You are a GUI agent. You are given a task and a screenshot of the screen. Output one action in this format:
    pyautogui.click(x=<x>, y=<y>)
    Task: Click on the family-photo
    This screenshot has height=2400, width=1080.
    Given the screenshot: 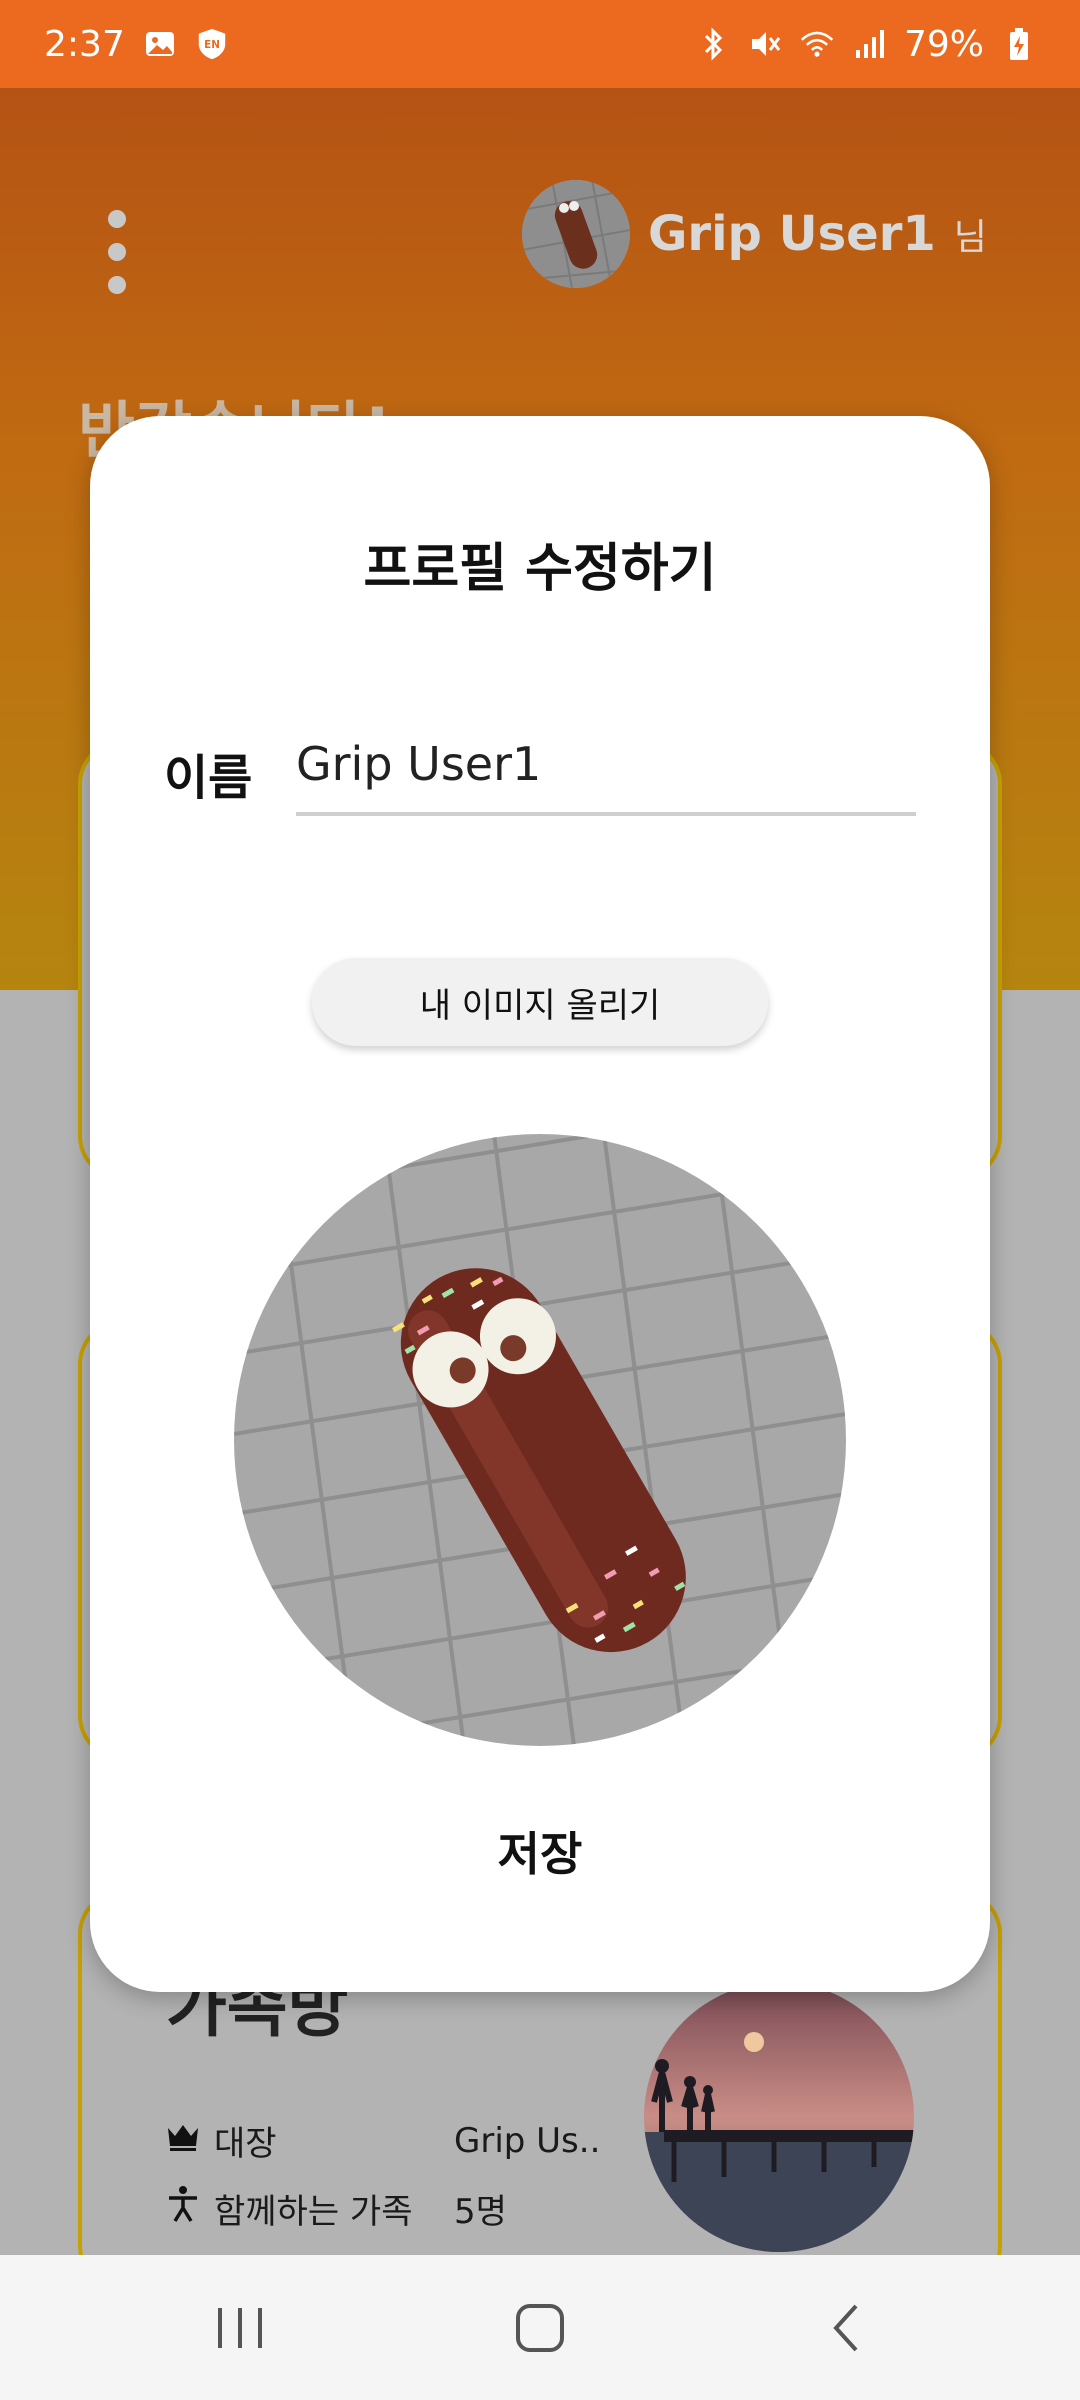 What is the action you would take?
    pyautogui.click(x=779, y=2117)
    